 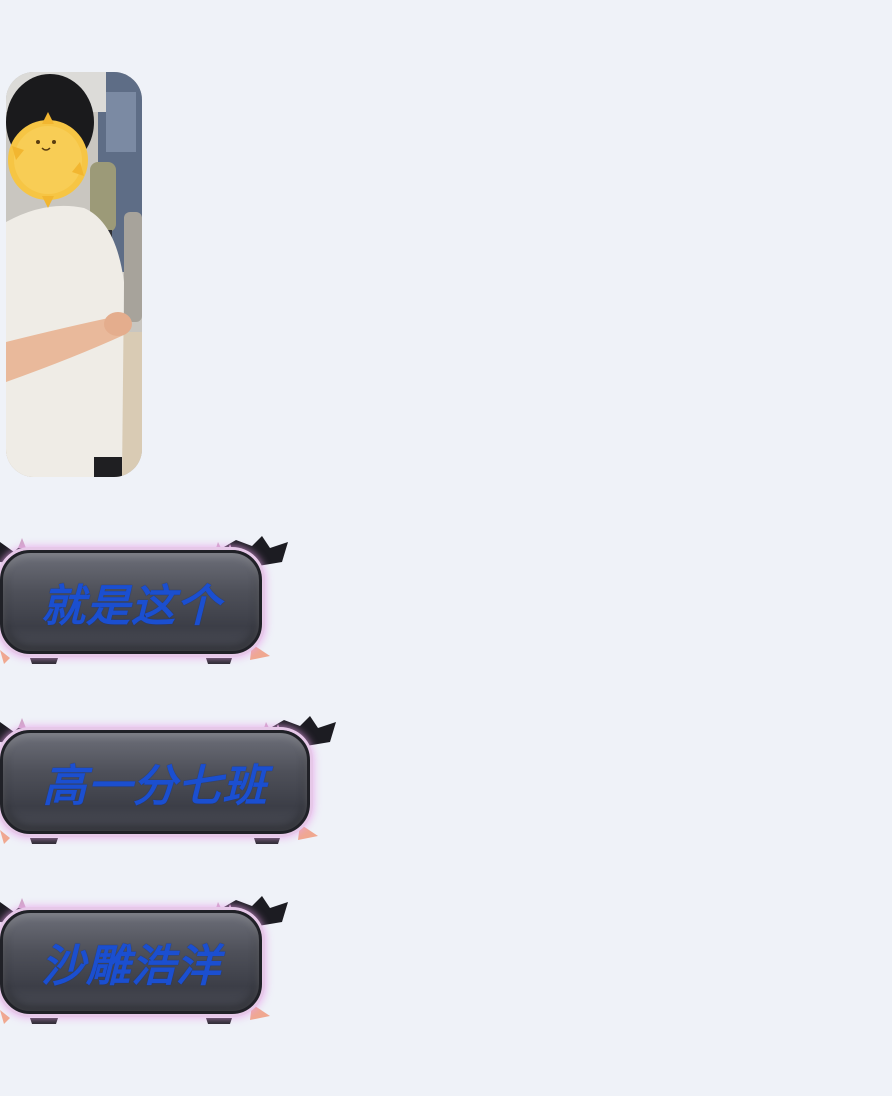 I want to click on bubble-body: 高一分七班, so click(x=155, y=782).